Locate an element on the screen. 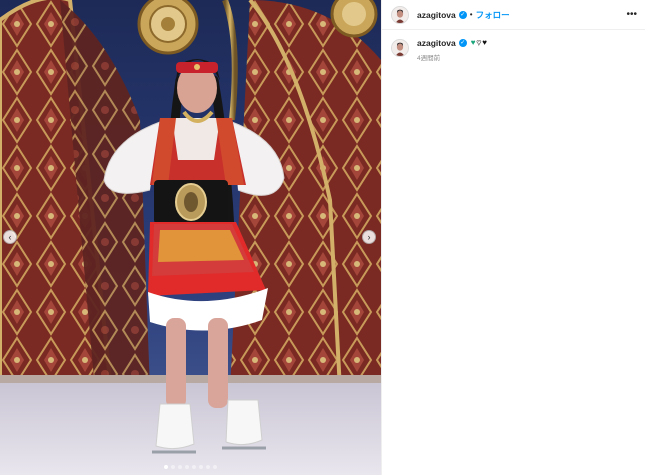  caption-text: ♥ ♥ ♥ is located at coordinates (478, 42).